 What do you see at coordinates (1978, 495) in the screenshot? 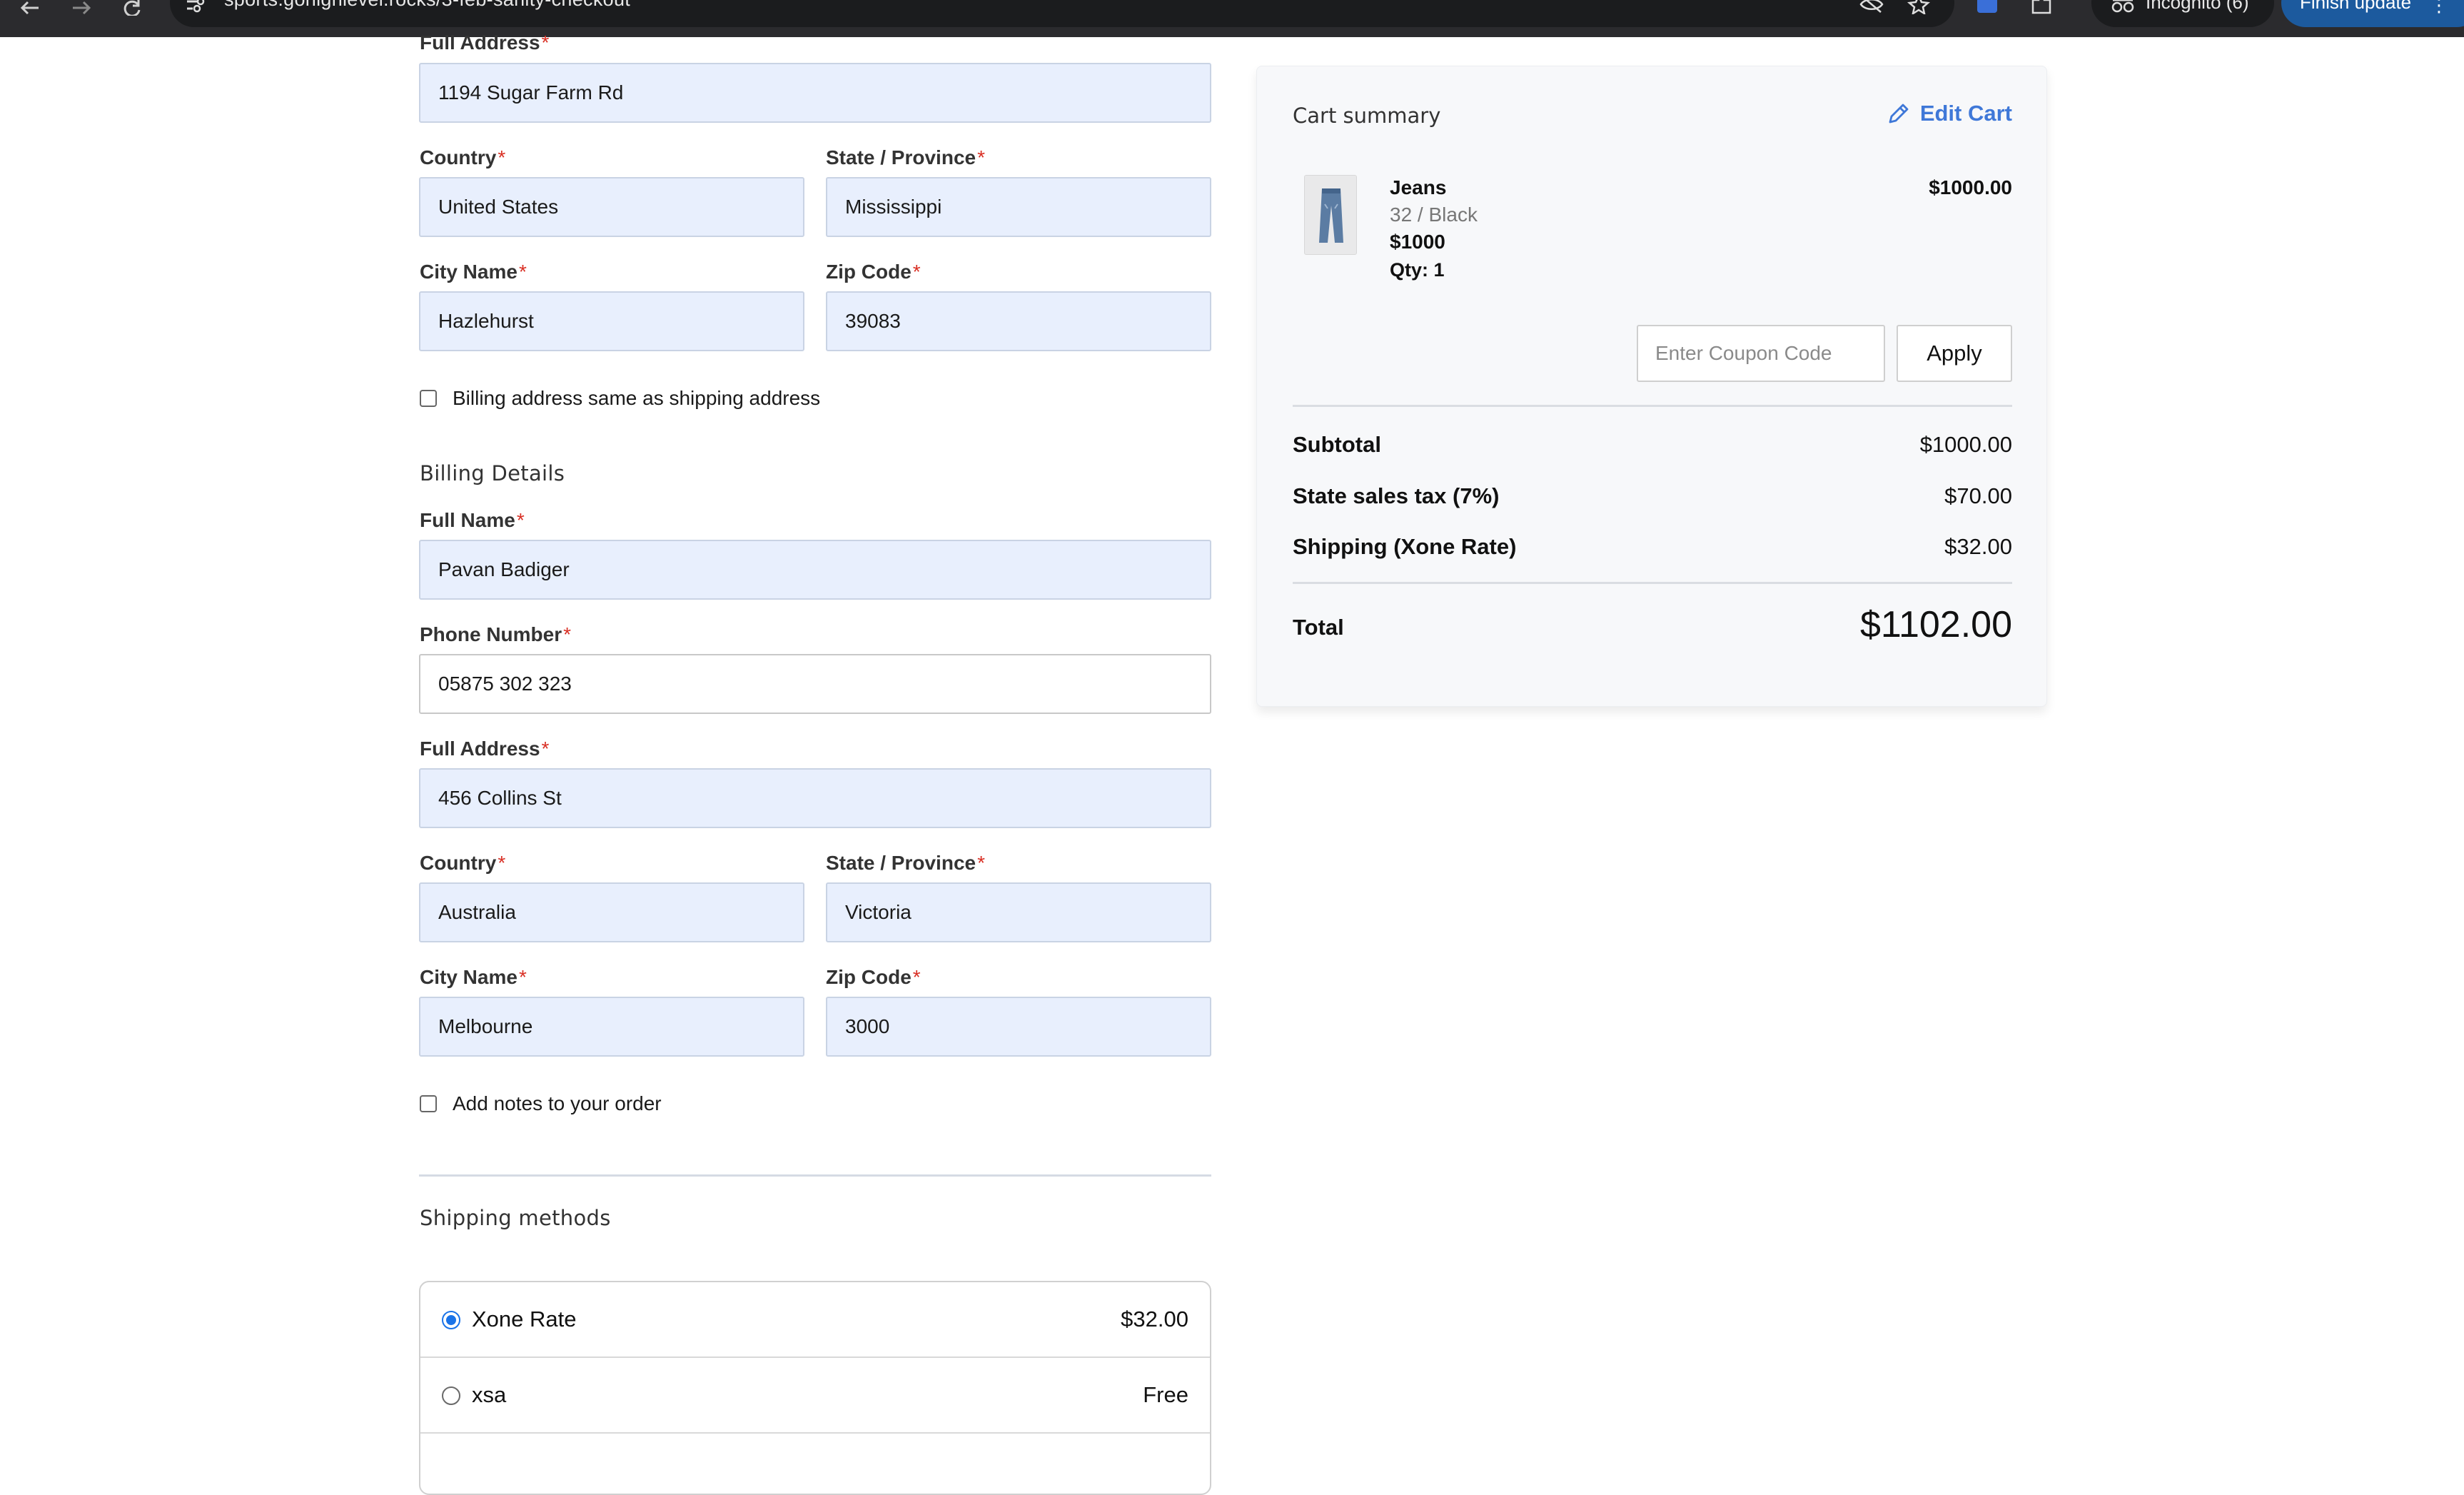
I see `tax-value: $70.00` at bounding box center [1978, 495].